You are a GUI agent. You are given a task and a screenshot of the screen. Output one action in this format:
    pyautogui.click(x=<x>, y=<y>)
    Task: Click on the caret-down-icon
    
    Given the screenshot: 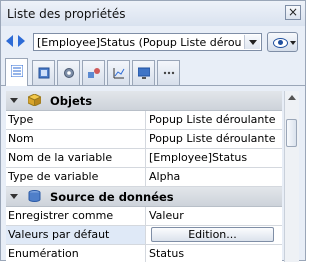 What is the action you would take?
    pyautogui.click(x=293, y=43)
    